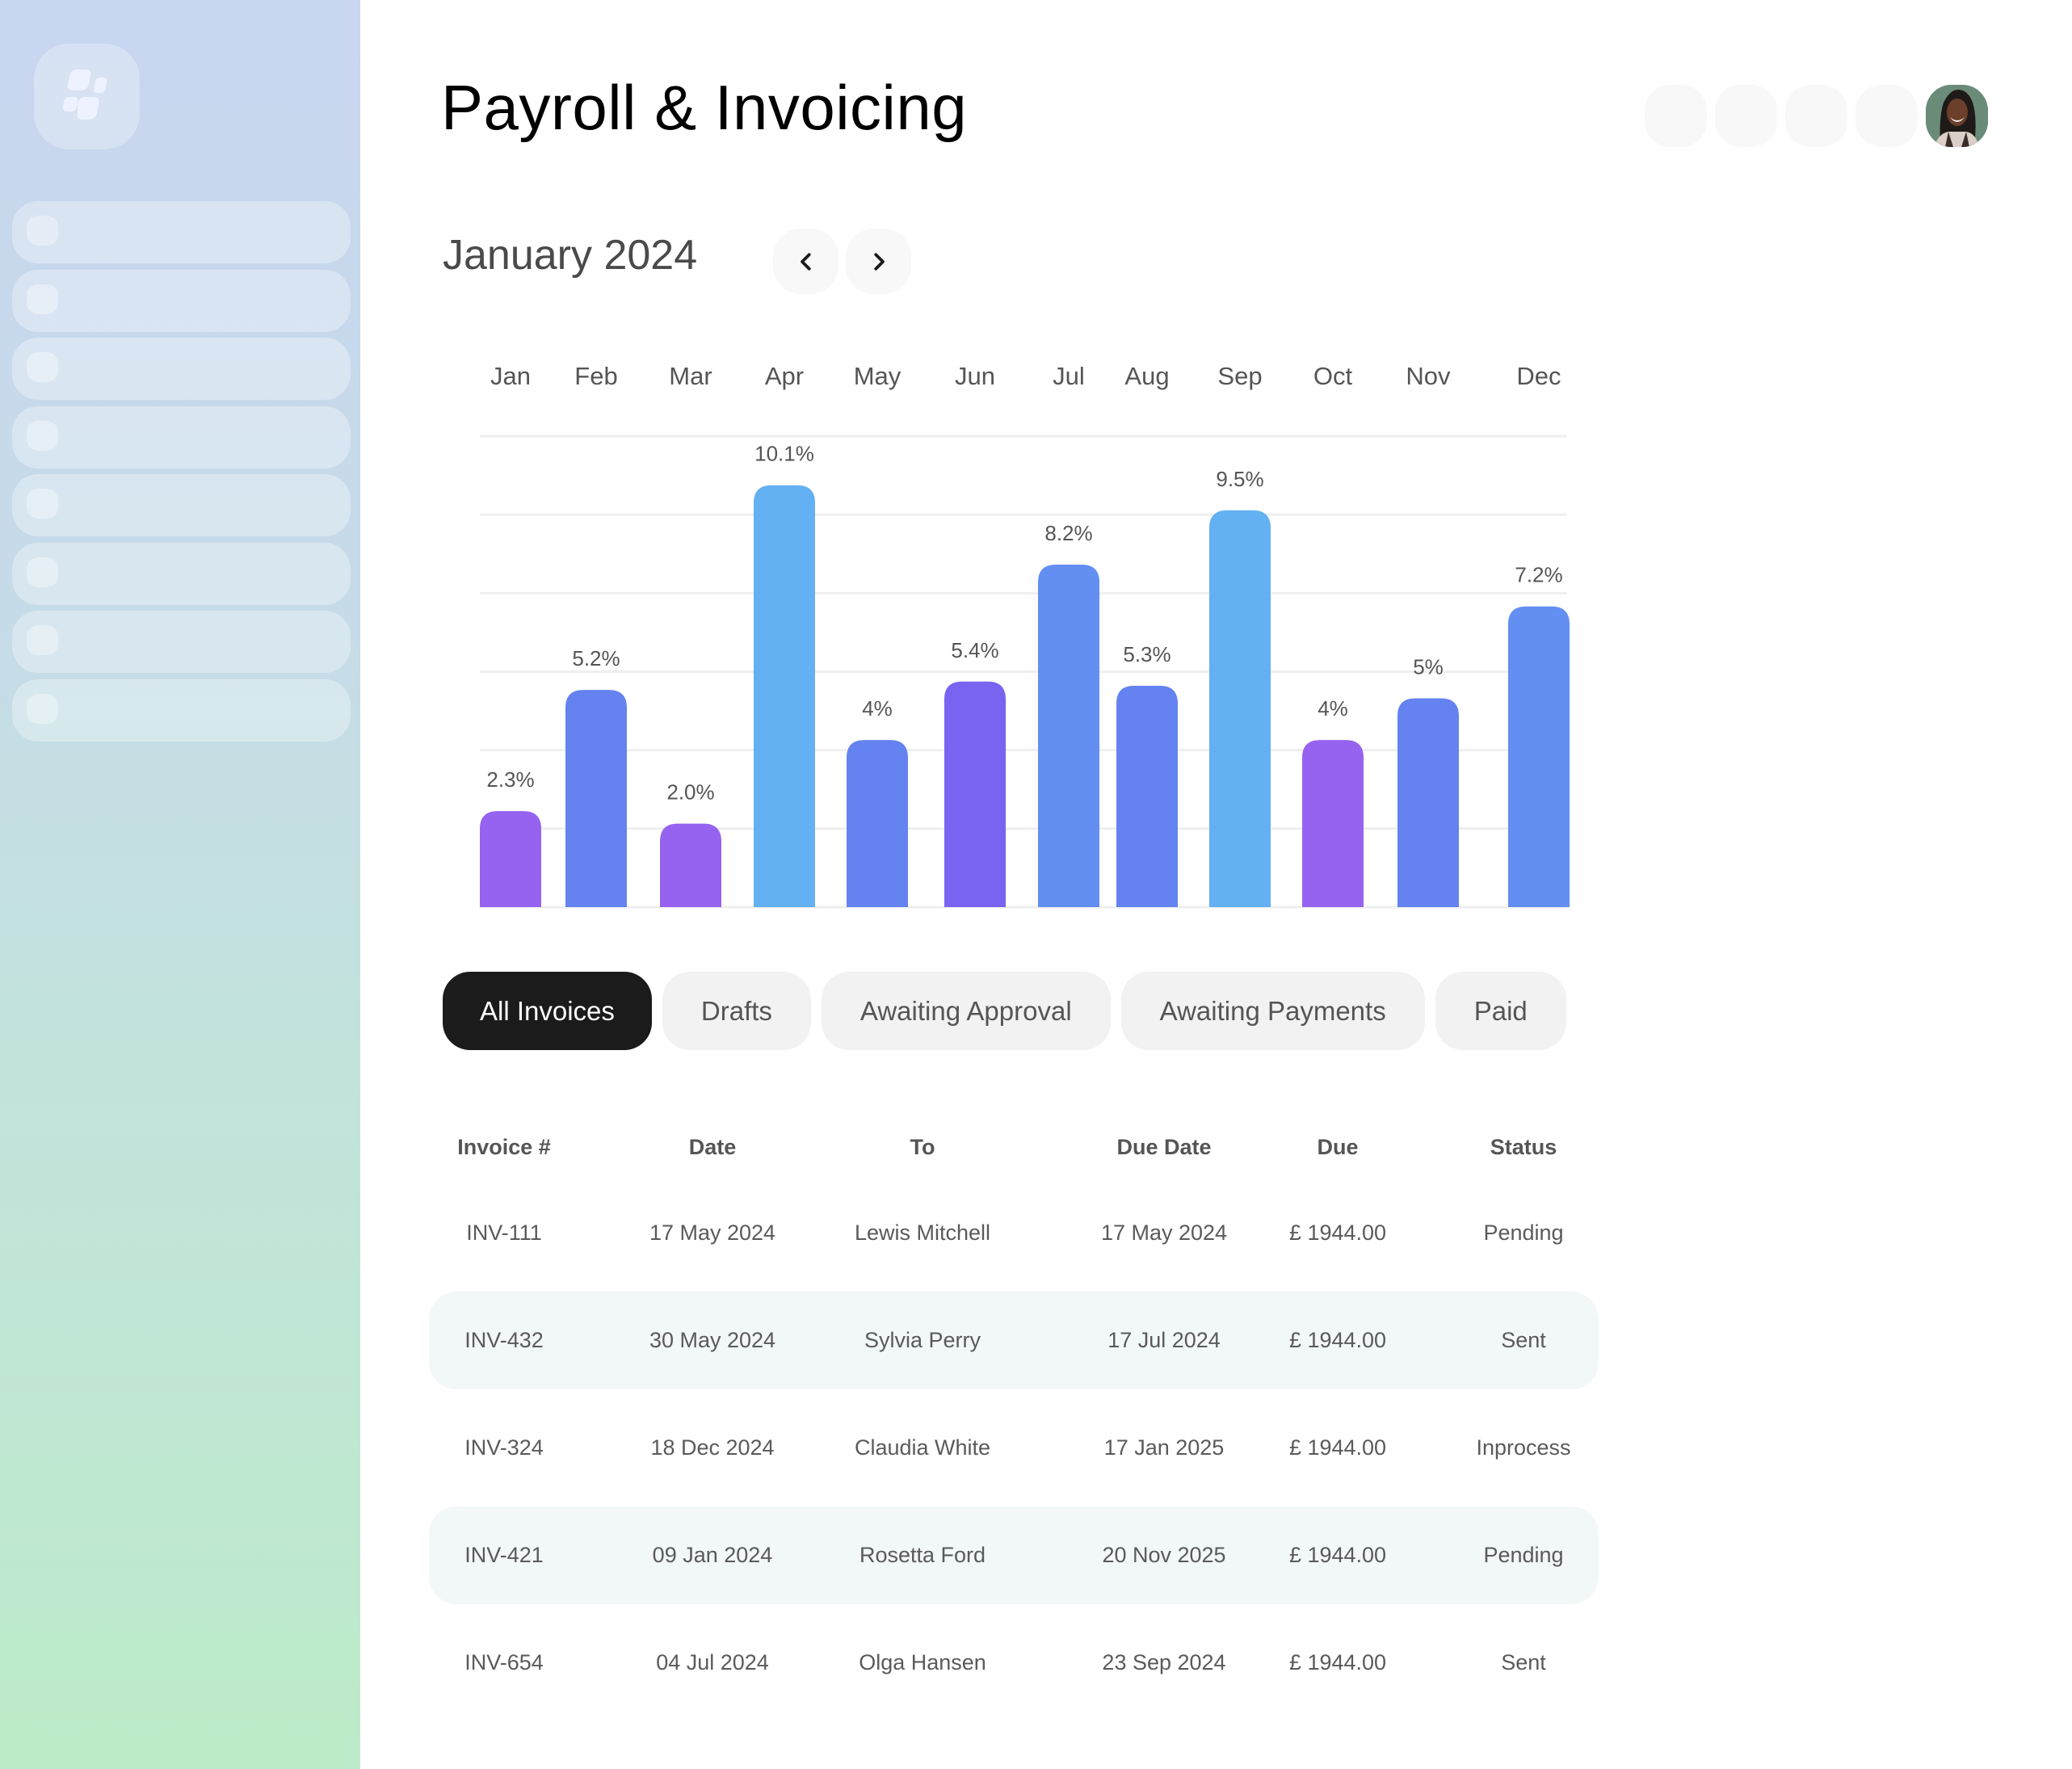 The height and width of the screenshot is (1769, 2072). I want to click on month-label: Aug, so click(1146, 376).